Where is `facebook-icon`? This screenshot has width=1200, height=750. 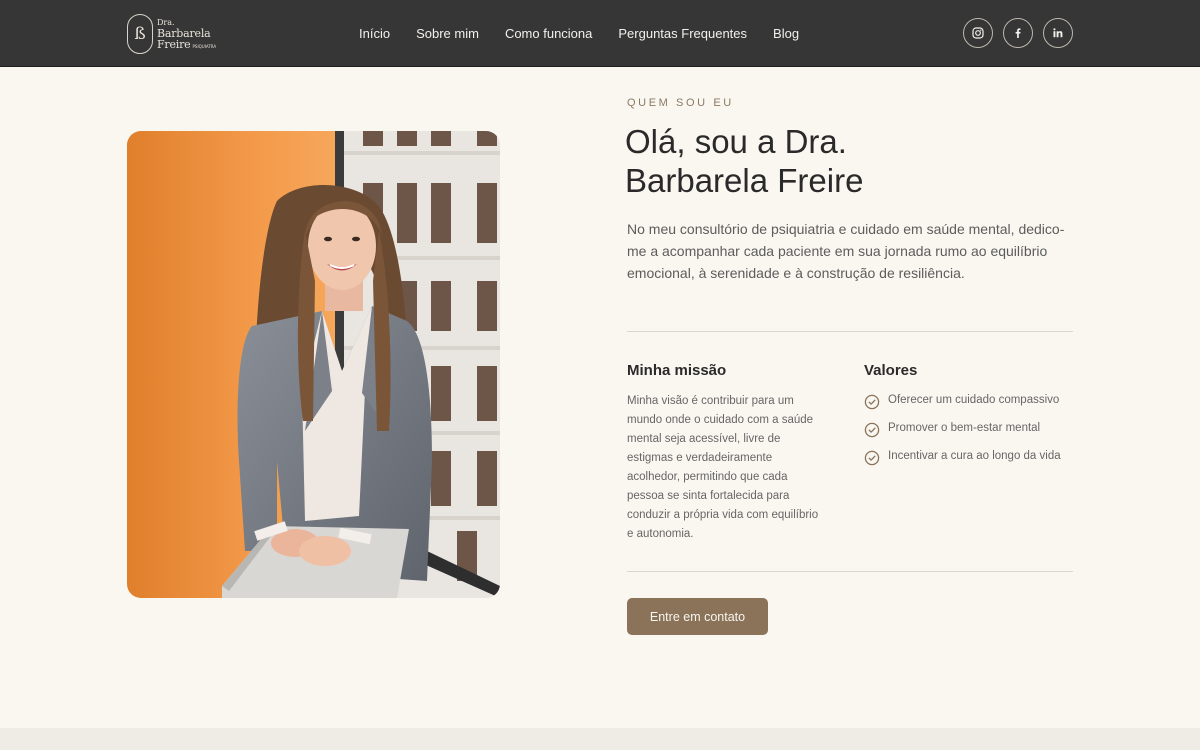
facebook-icon is located at coordinates (1018, 33).